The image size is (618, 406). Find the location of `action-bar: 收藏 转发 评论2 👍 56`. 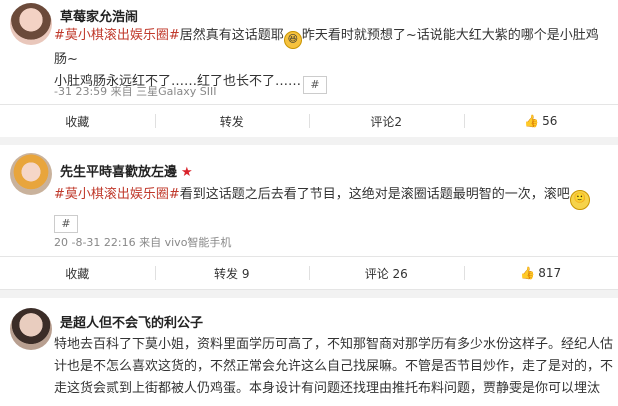

action-bar: 收藏 转发 评论2 👍 56 is located at coordinates (309, 121).